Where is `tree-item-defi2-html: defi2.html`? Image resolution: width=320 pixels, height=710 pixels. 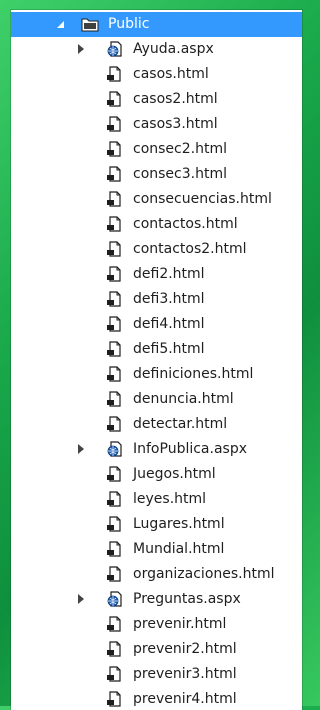 tree-item-defi2-html: defi2.html is located at coordinates (156, 274).